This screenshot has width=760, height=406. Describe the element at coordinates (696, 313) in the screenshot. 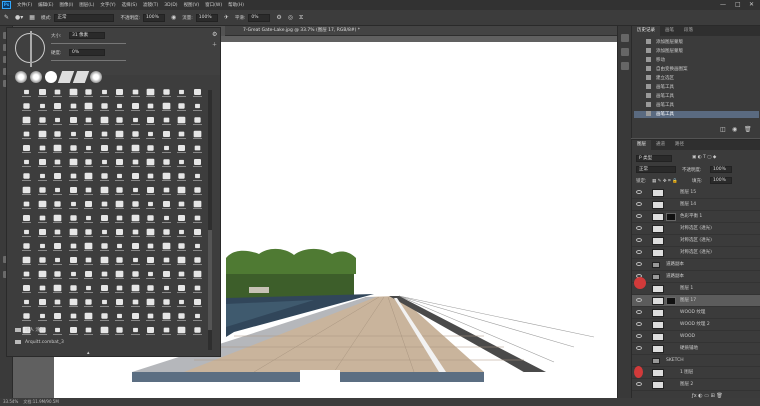

I see `layer-row: WOOD 纹理` at that location.